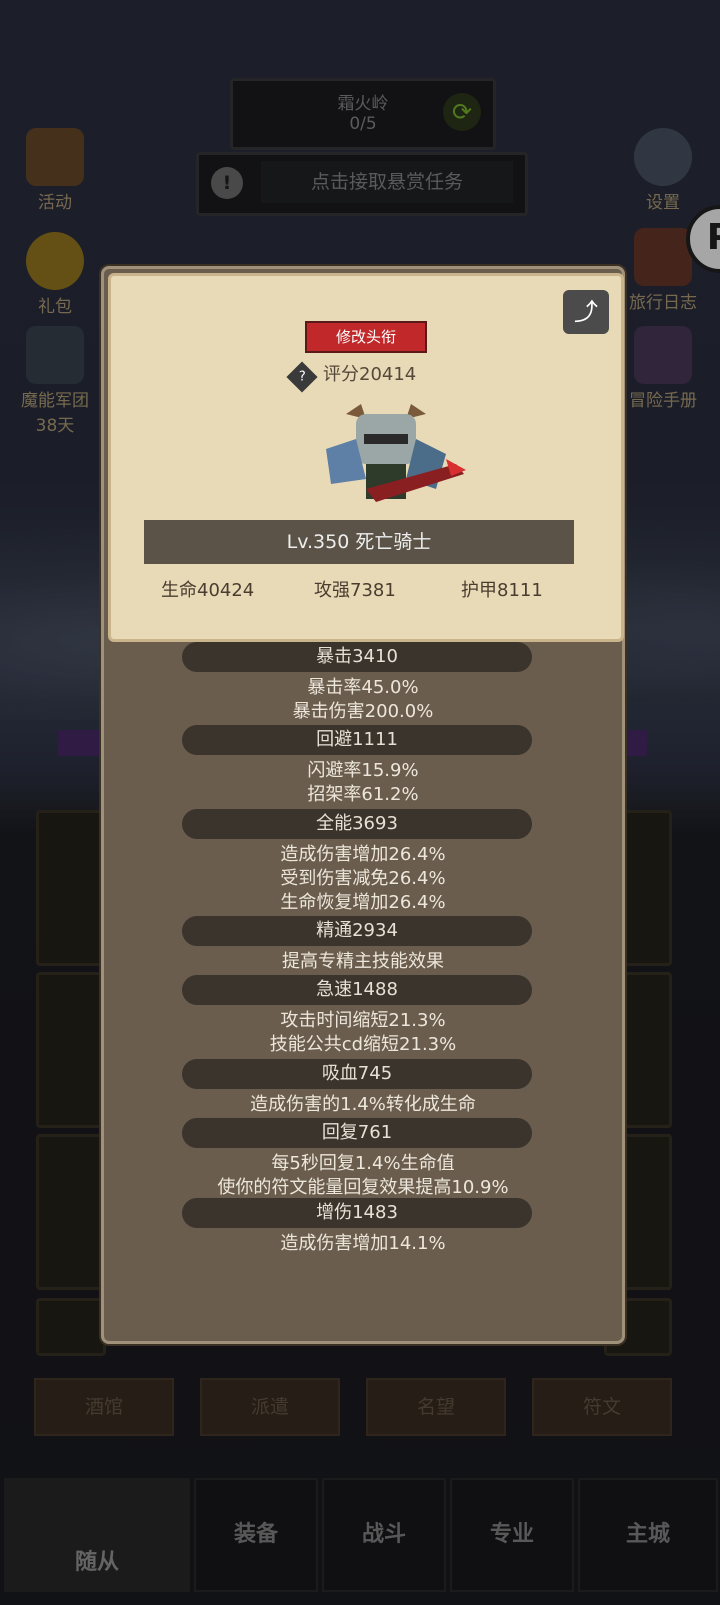 Image resolution: width=720 pixels, height=1605 pixels. I want to click on stat-line: 暴击伤害200.0%, so click(363, 711).